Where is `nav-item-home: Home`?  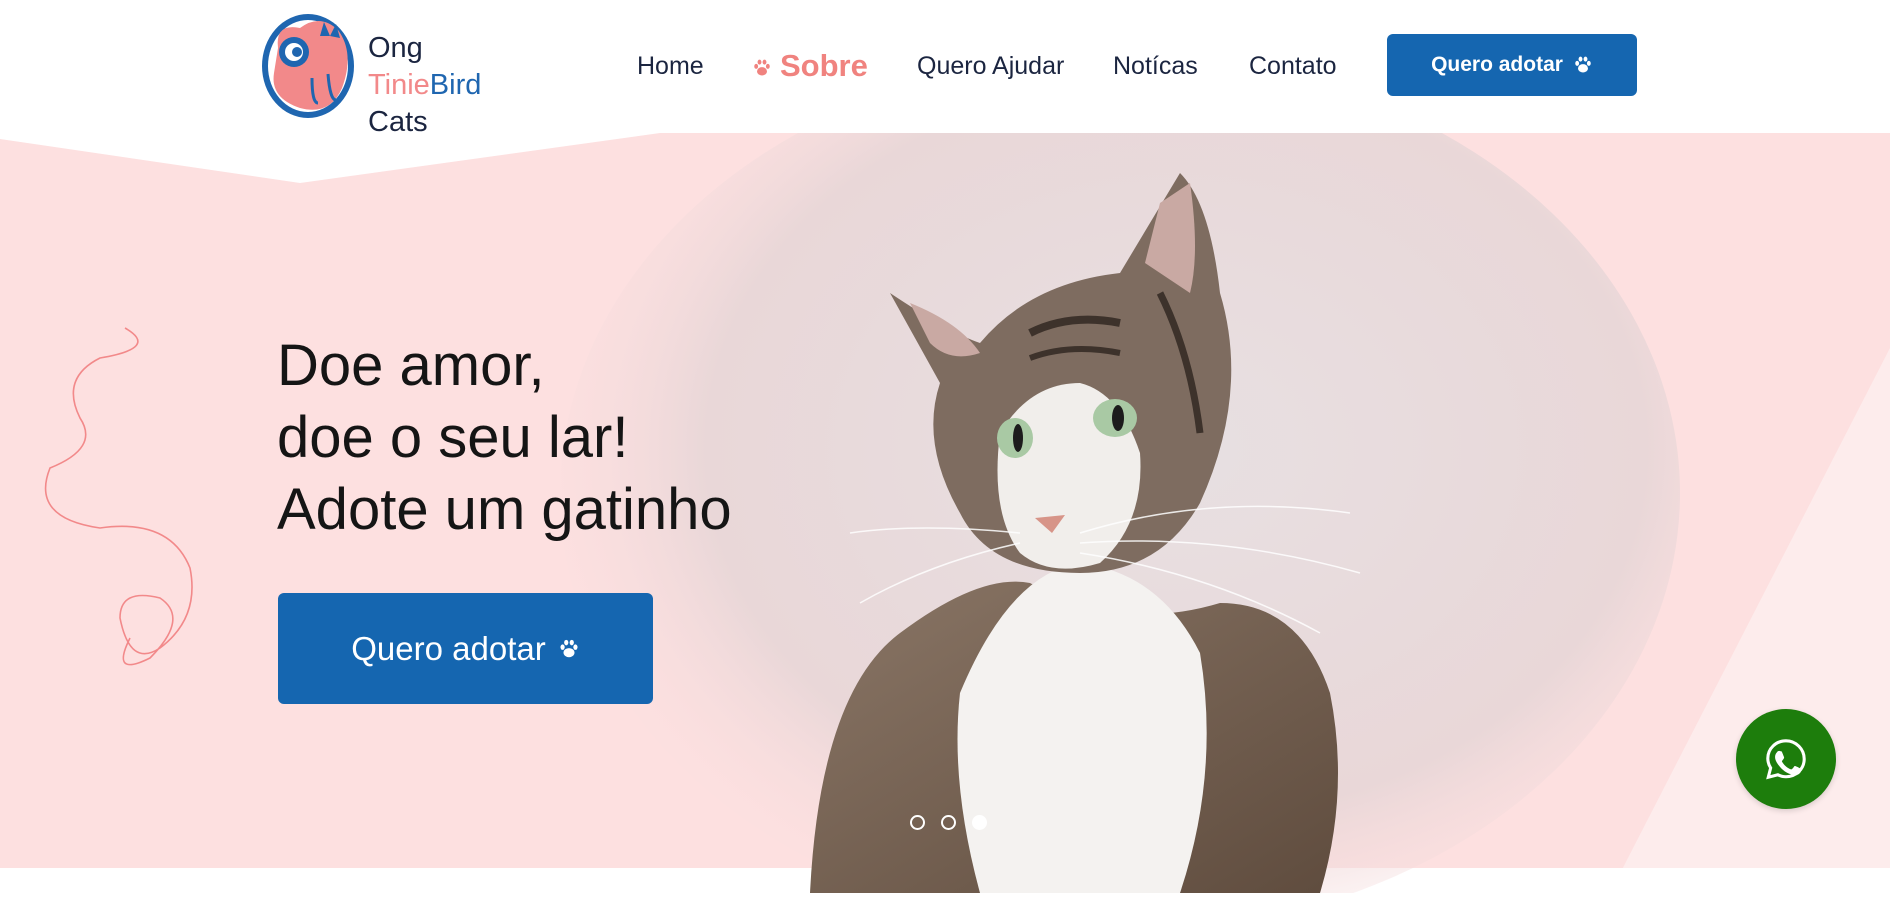
nav-item-home: Home is located at coordinates (670, 66).